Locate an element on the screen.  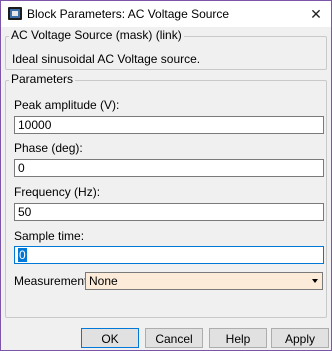
frequency-input: 50 is located at coordinates (169, 212).